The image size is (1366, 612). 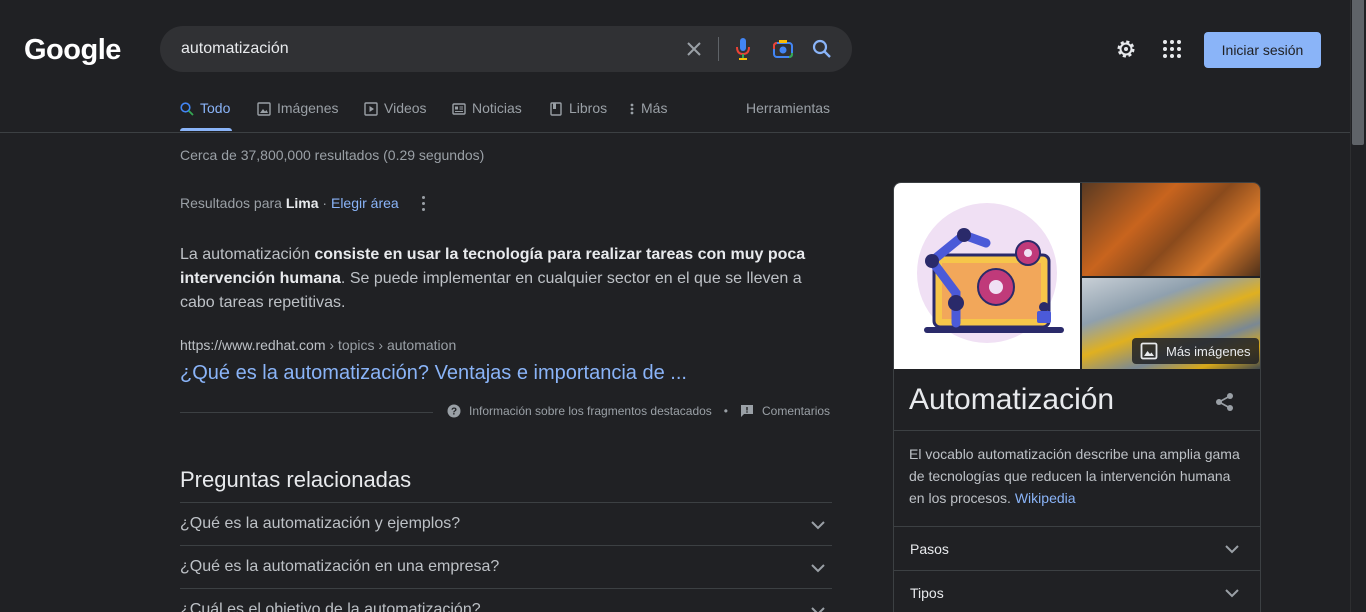 I want to click on location-notice: Resultados para Lima · Elegir área, so click(x=289, y=203).